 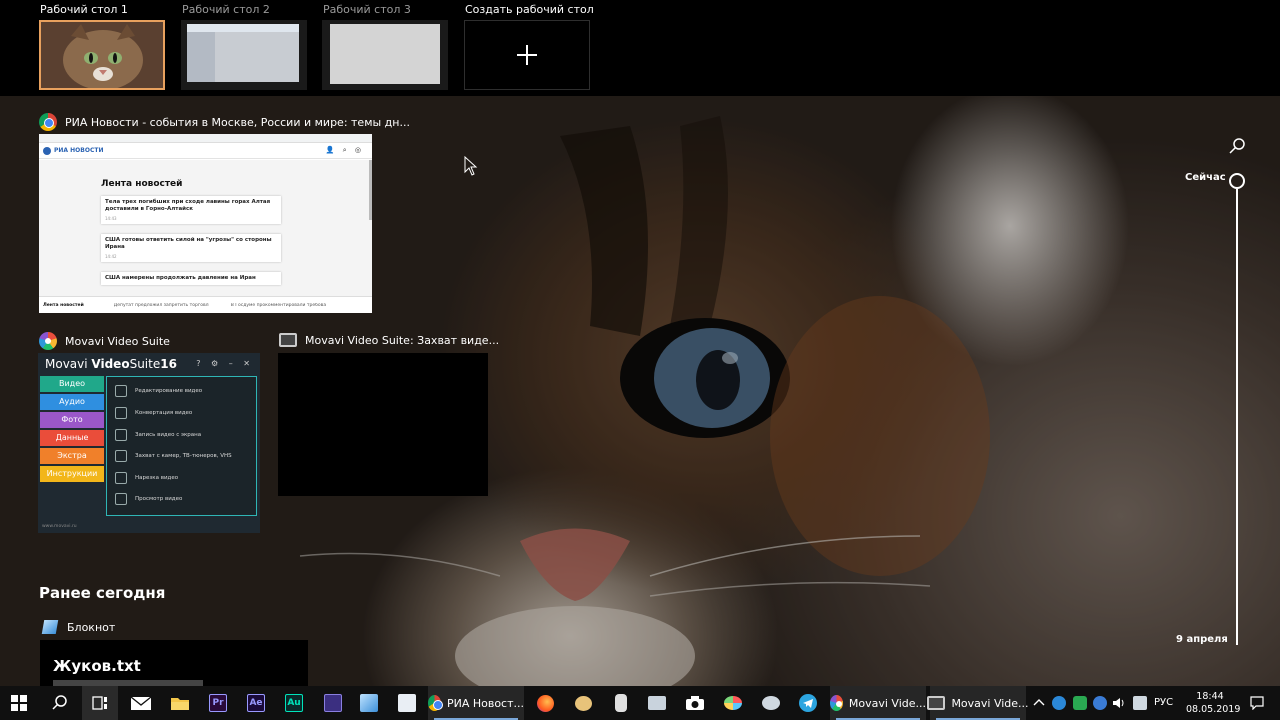 What do you see at coordinates (169, 391) in the screenshot?
I see `menu-item-label: Редактирование видео` at bounding box center [169, 391].